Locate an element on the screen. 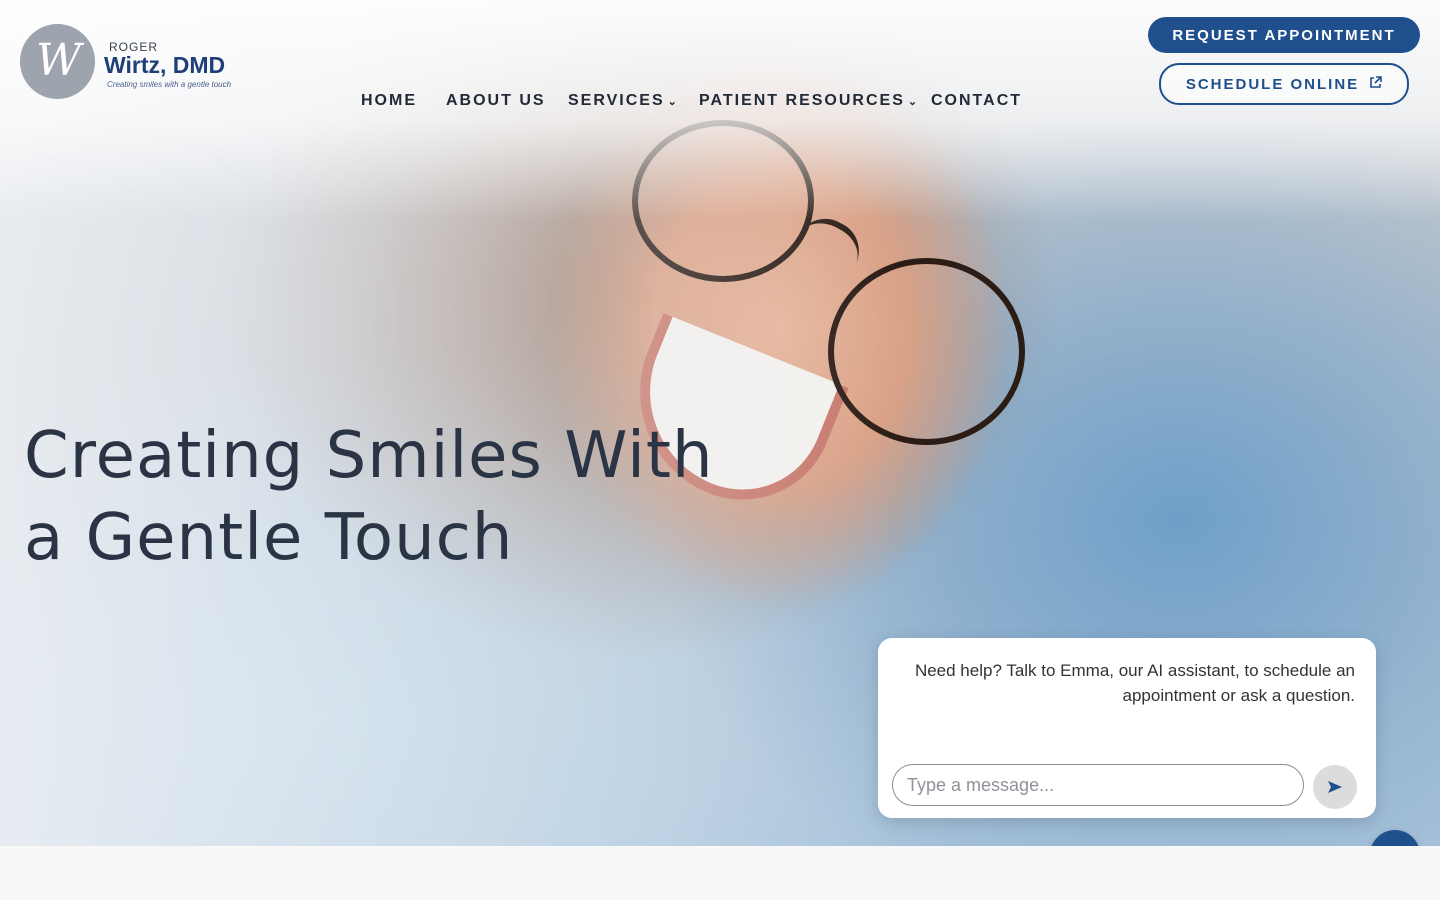  nav-item-patient-resources: PATIENT RESOURCES ⌄ is located at coordinates (809, 101).